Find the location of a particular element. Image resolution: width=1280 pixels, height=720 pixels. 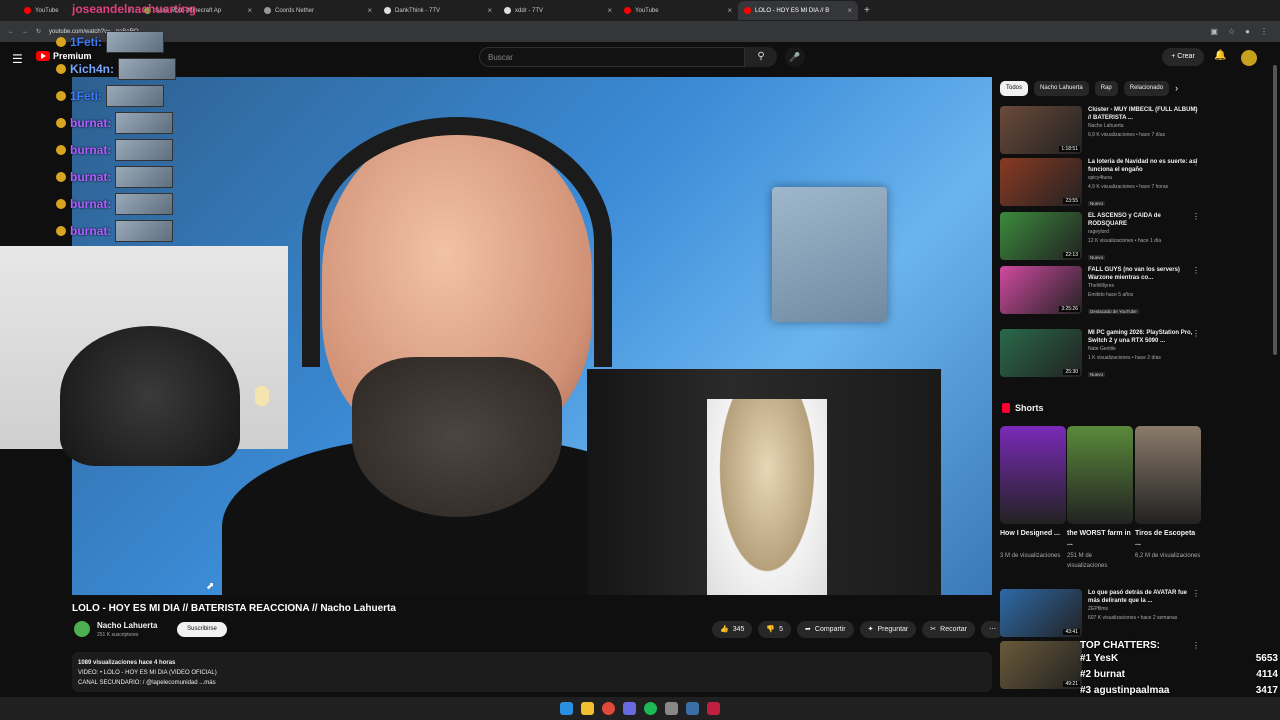

headphones is located at coordinates (457, 242).